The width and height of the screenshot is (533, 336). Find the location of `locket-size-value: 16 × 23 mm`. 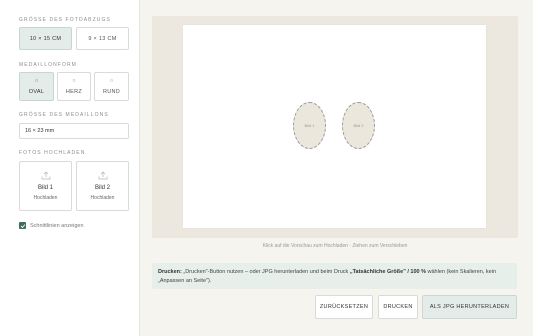

locket-size-value: 16 × 23 mm is located at coordinates (40, 131).